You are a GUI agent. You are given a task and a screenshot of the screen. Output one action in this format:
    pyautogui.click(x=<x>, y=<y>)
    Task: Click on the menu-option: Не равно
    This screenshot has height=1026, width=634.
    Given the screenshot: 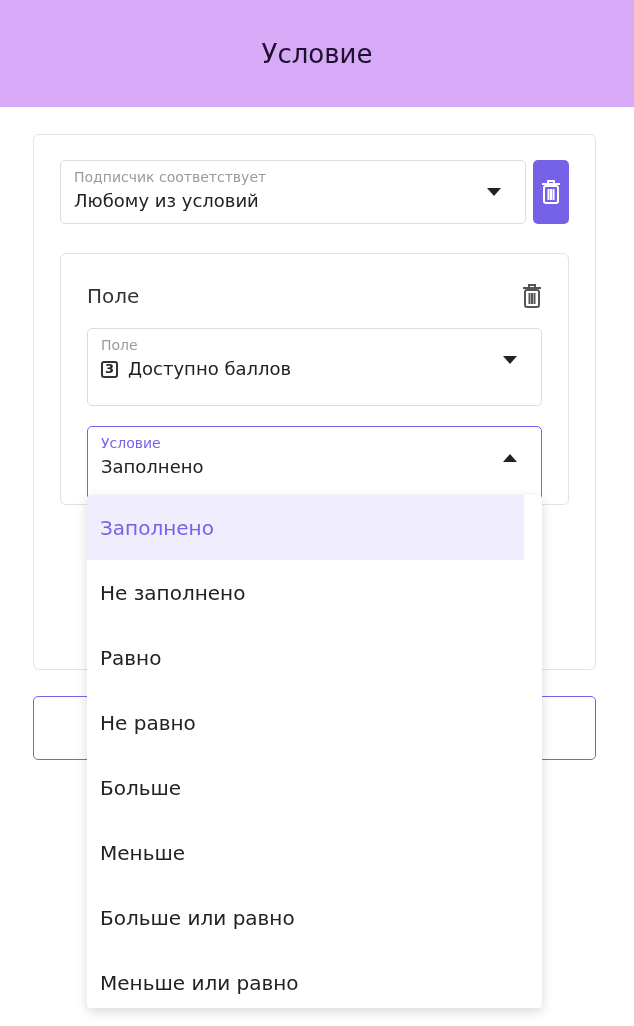 What is the action you would take?
    pyautogui.click(x=305, y=722)
    